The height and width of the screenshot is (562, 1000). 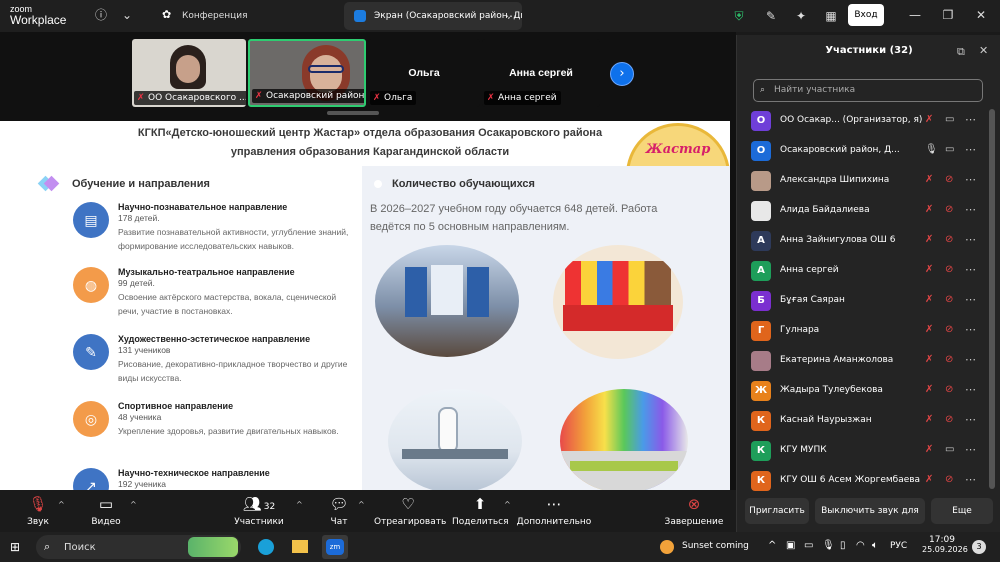 I want to click on audio-button: 🎙︎ Звук, so click(x=38, y=510).